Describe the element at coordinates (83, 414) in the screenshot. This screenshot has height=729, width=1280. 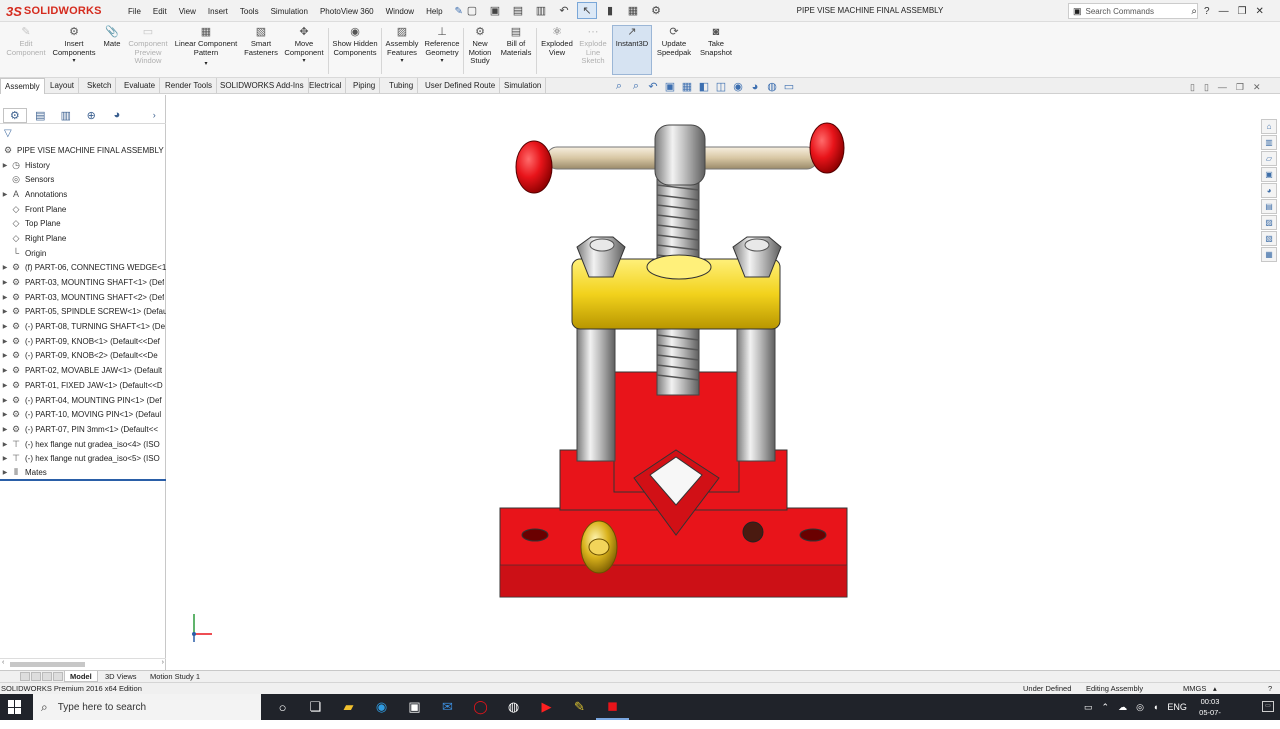
I see `tree-item-part: ▶ ⚙ (-) PART-10, MOVING PIN<1> (Defaul` at that location.